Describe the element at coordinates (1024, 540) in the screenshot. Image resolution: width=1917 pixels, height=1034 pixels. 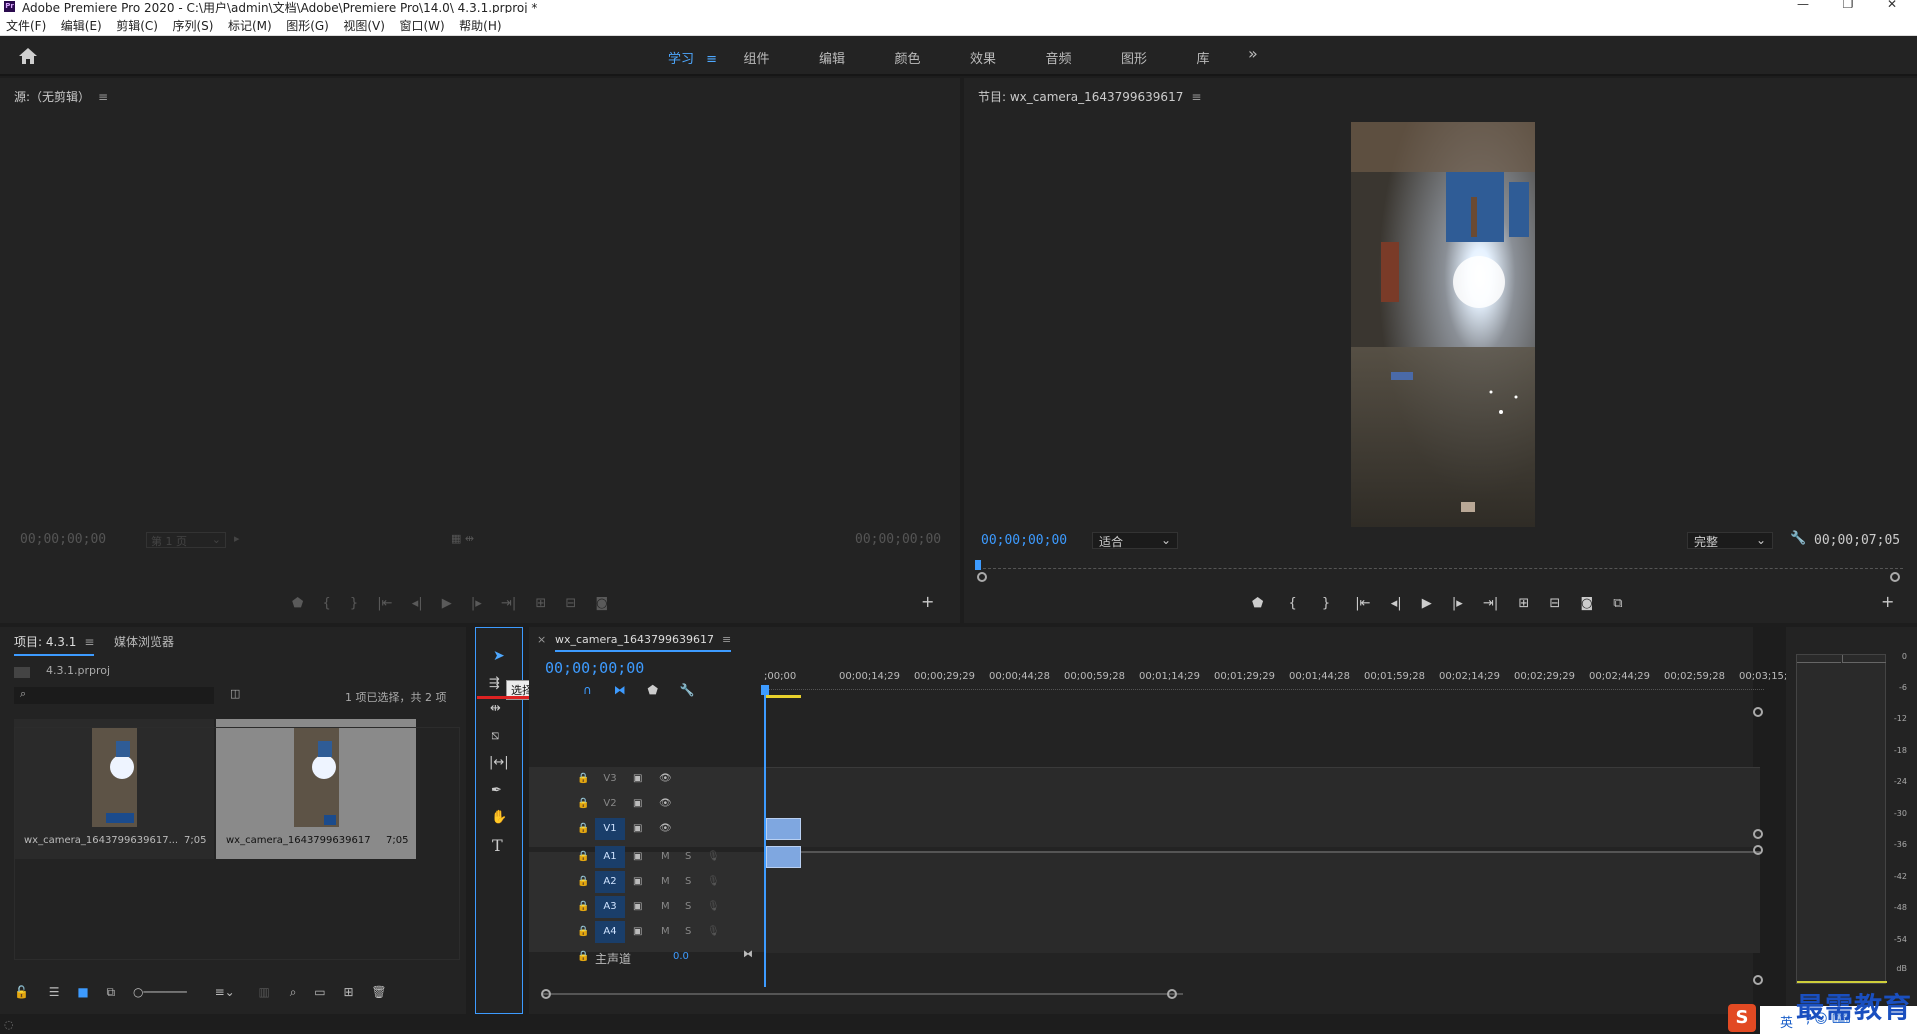
I see `program-timecode: 00;00;00;00` at that location.